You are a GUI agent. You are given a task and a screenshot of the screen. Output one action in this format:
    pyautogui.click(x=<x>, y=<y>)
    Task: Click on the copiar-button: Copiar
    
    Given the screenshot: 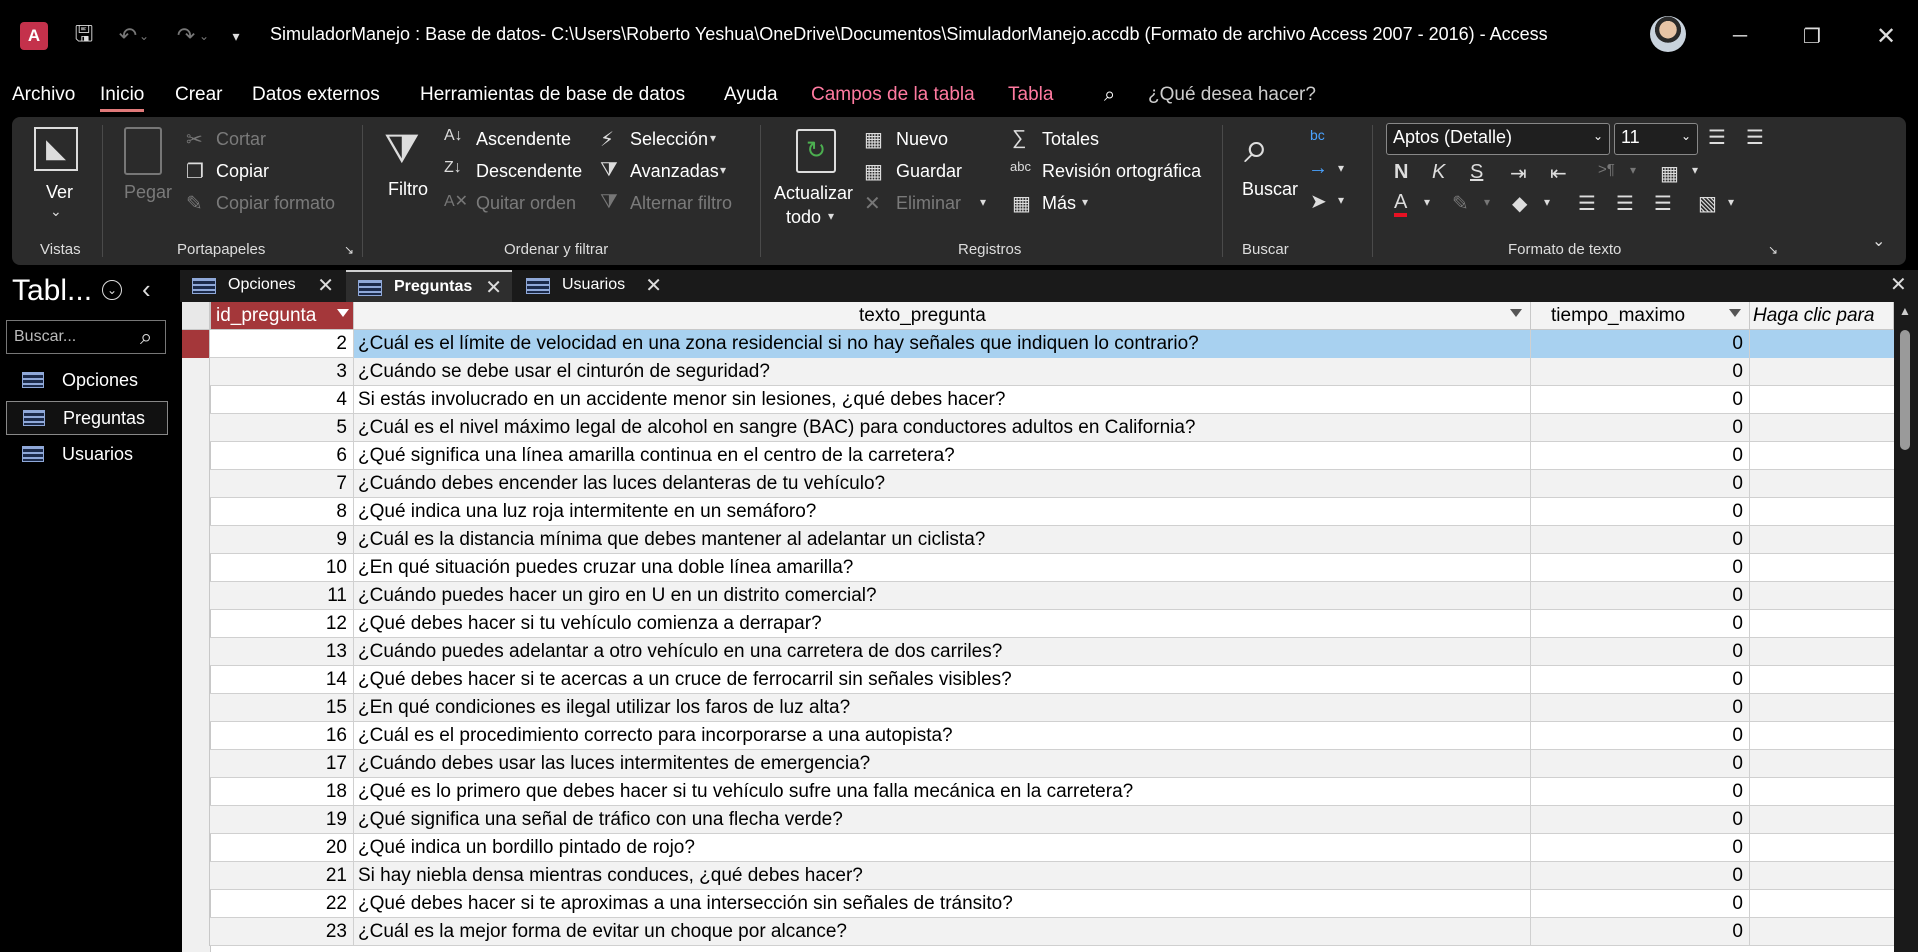 What is the action you would take?
    pyautogui.click(x=242, y=171)
    